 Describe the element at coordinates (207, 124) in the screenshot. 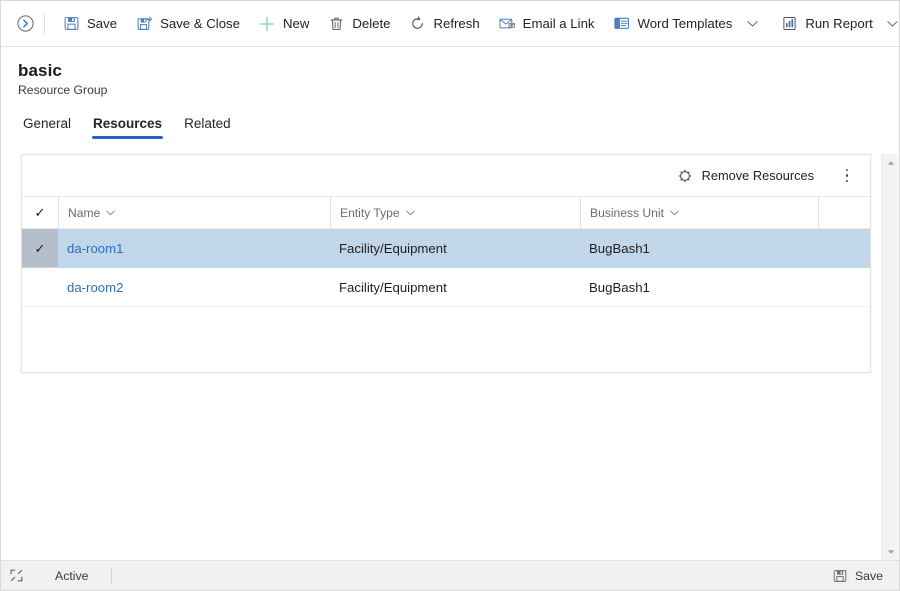

I see `tab-related-label: Related` at that location.